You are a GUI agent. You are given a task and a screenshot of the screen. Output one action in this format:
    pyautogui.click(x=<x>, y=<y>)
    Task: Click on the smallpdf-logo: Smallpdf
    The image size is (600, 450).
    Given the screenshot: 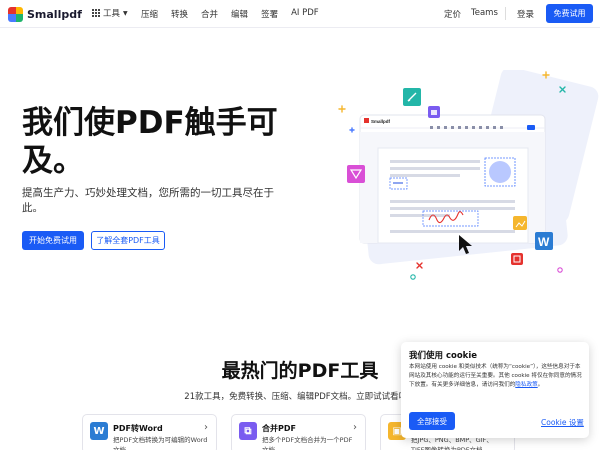 What is the action you would take?
    pyautogui.click(x=45, y=14)
    